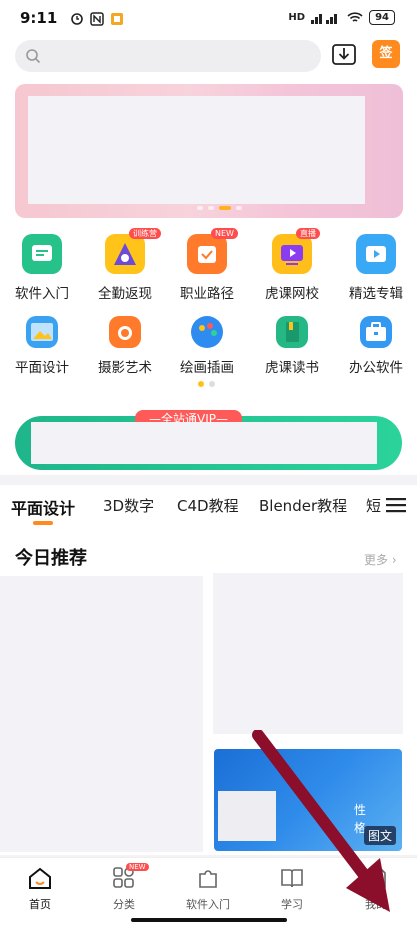 The height and width of the screenshot is (927, 417). I want to click on vip-banner: —全站通VIP—, so click(208, 440).